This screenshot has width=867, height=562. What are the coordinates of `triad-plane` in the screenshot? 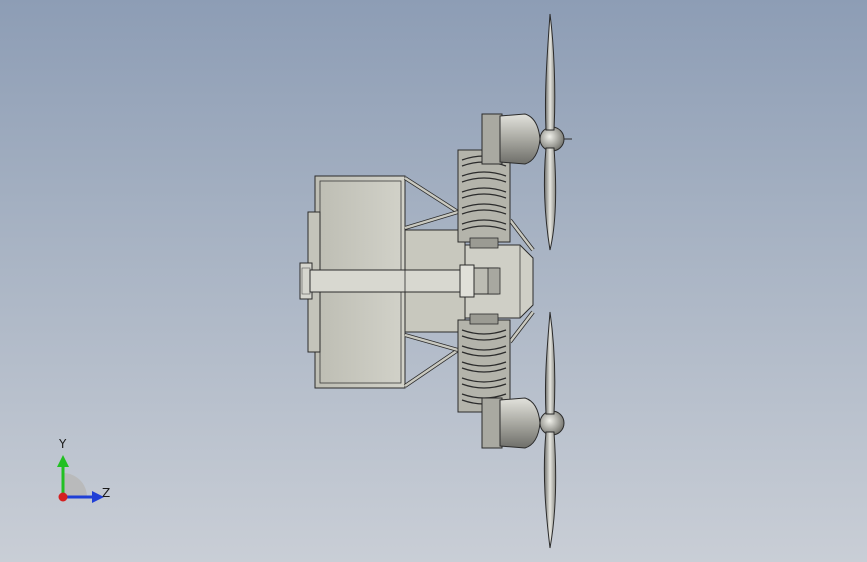 It's located at (75, 485).